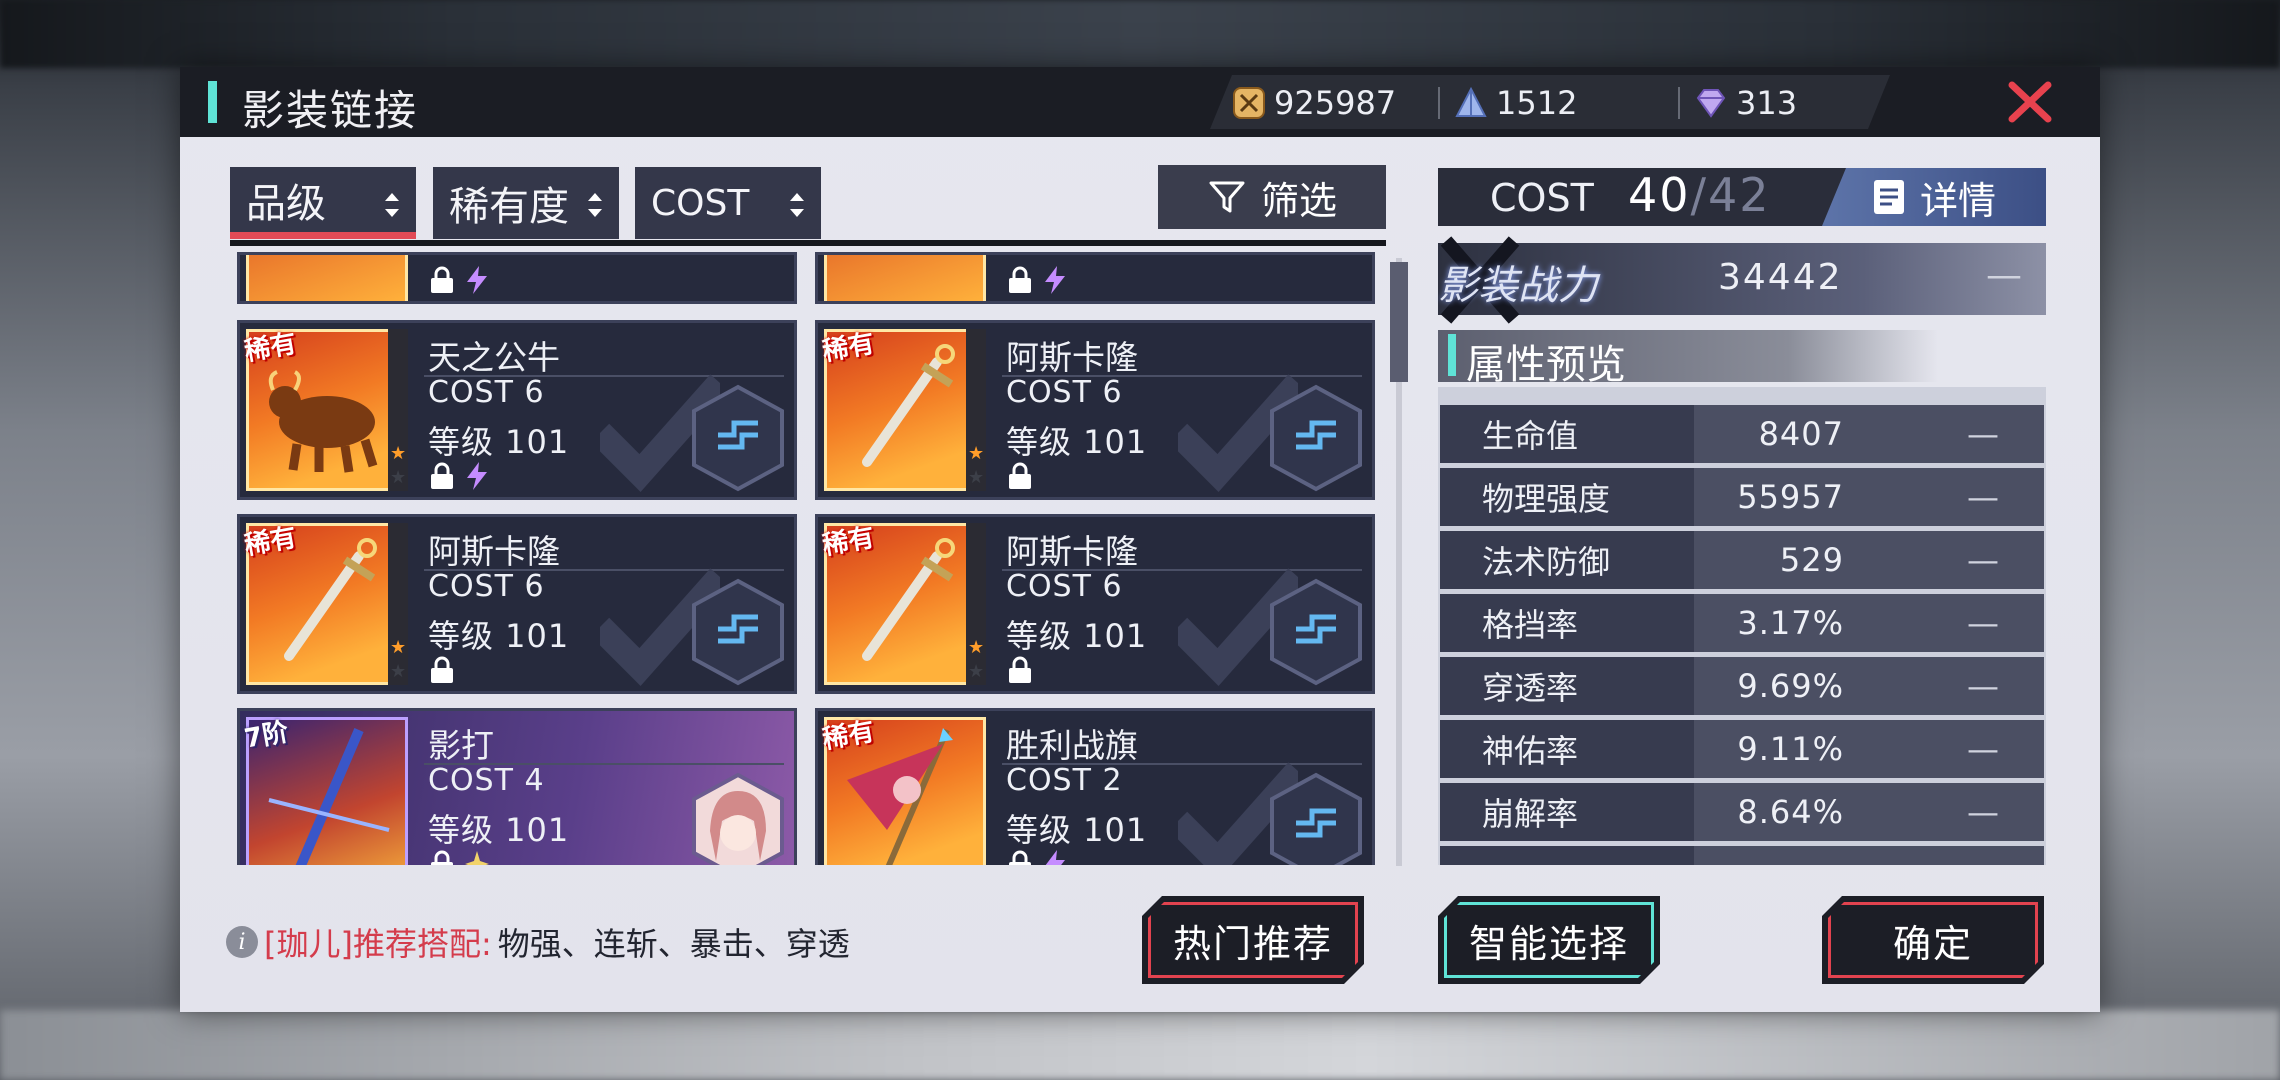  What do you see at coordinates (1742, 855) in the screenshot?
I see `attribute-row-partial` at bounding box center [1742, 855].